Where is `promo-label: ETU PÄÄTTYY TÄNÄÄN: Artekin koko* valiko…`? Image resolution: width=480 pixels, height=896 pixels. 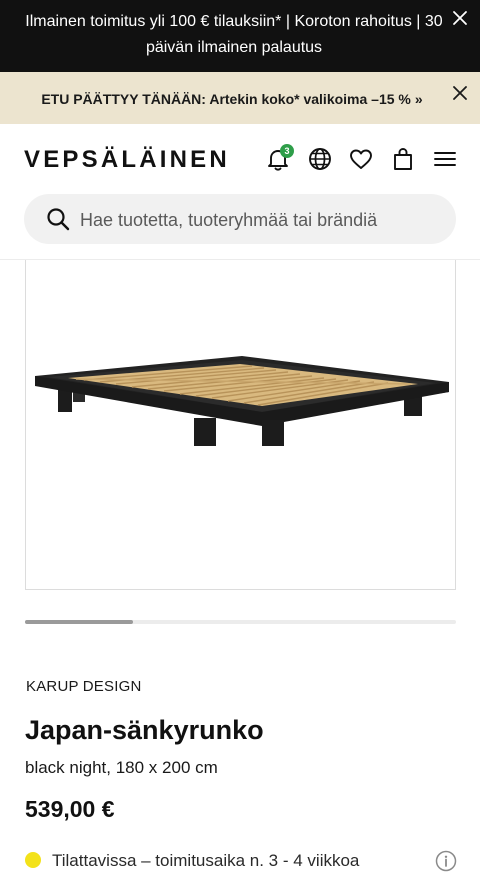
promo-label: ETU PÄÄTTYY TÄNÄÄN: Artekin koko* valiko… is located at coordinates (226, 99).